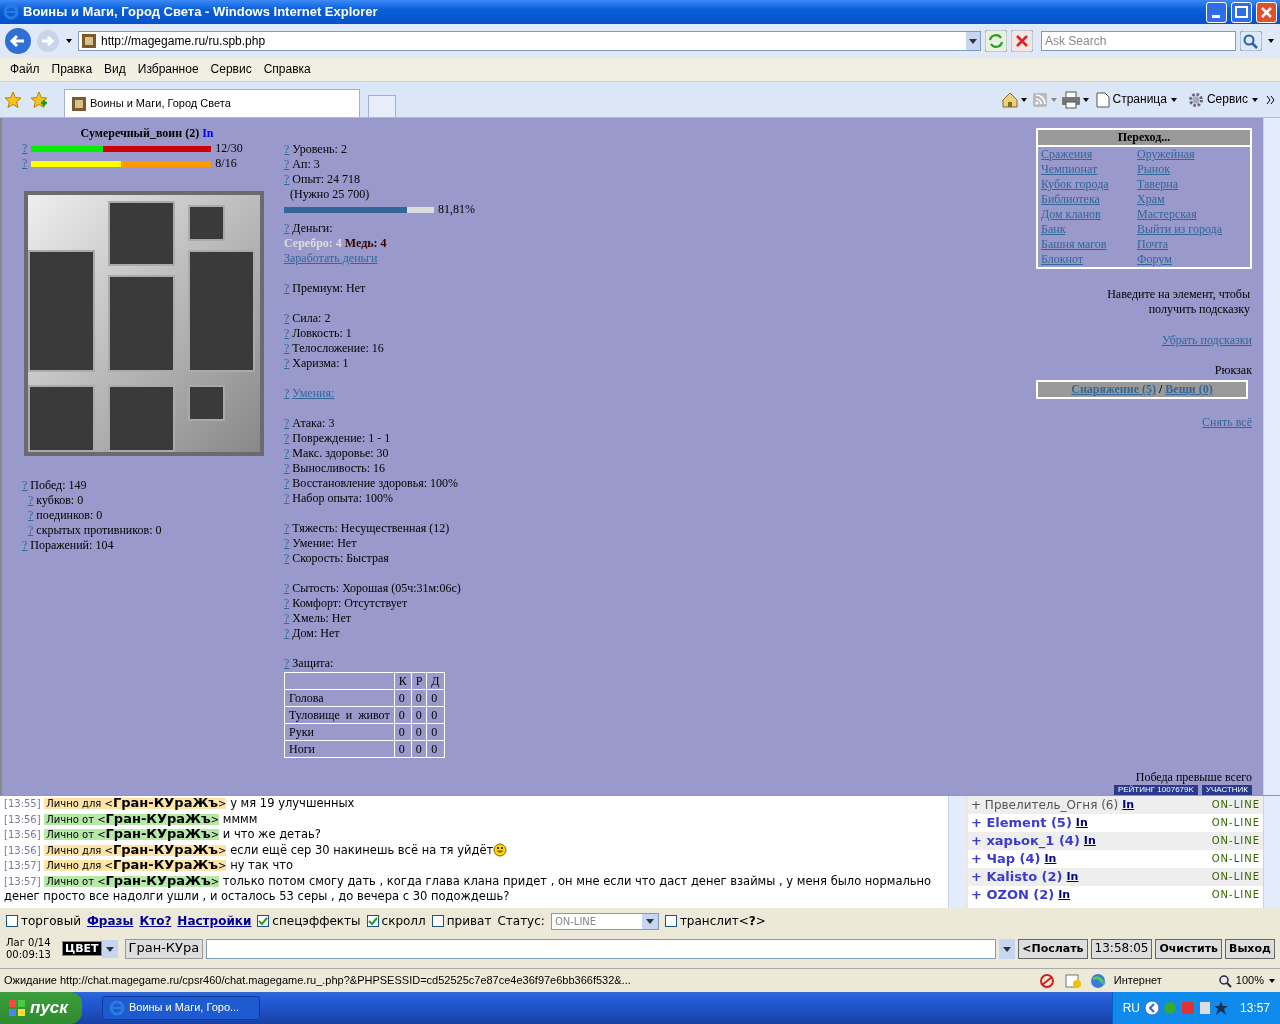  Describe the element at coordinates (1223, 99) in the screenshot. I see `toolbar-menu-button: Сервис` at that location.